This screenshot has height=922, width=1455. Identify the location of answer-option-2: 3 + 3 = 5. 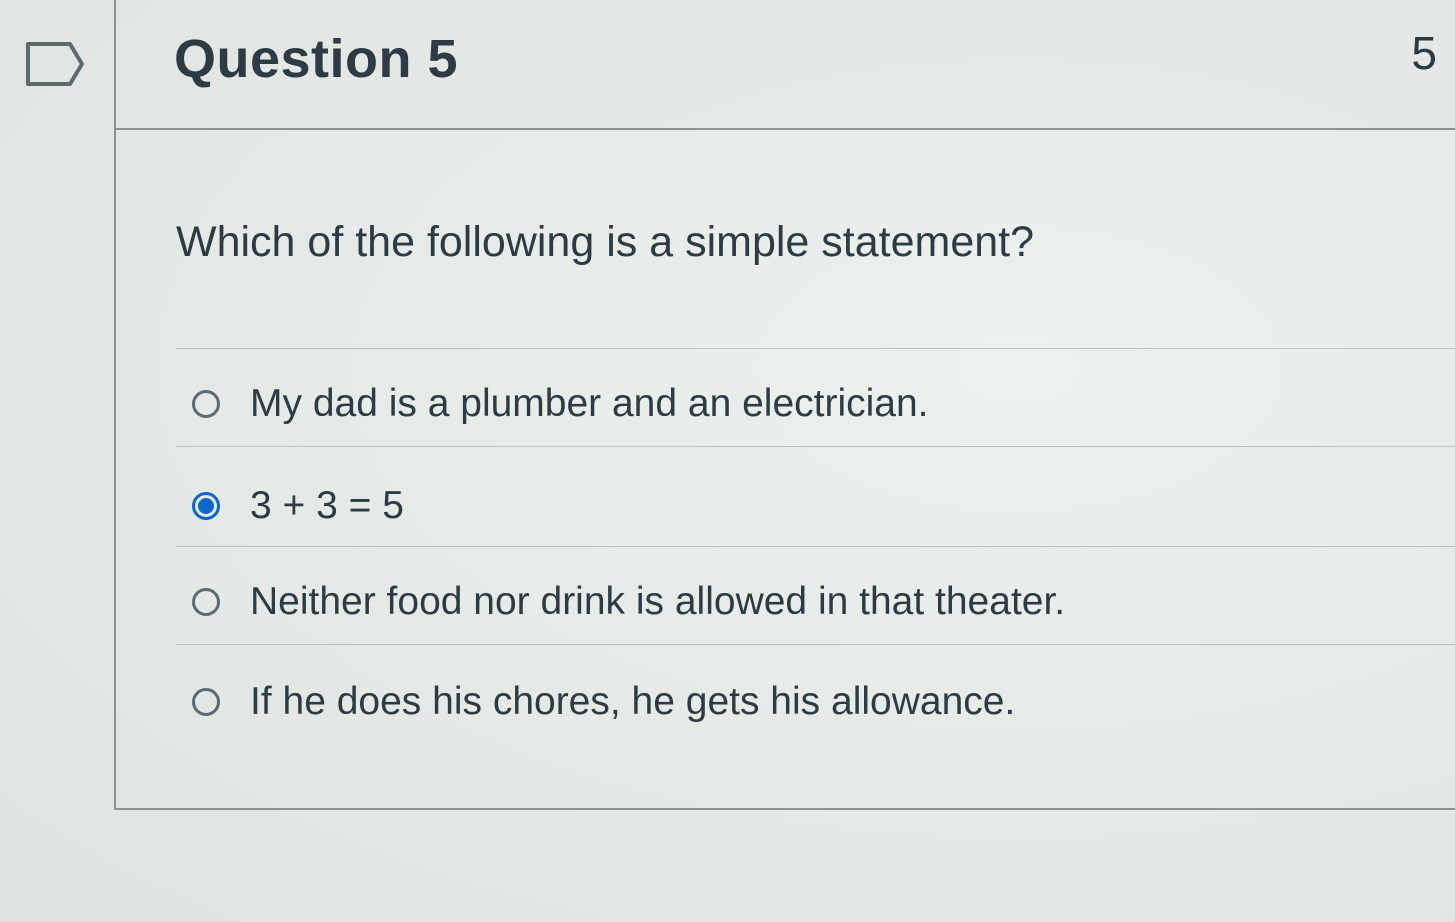
(823, 506).